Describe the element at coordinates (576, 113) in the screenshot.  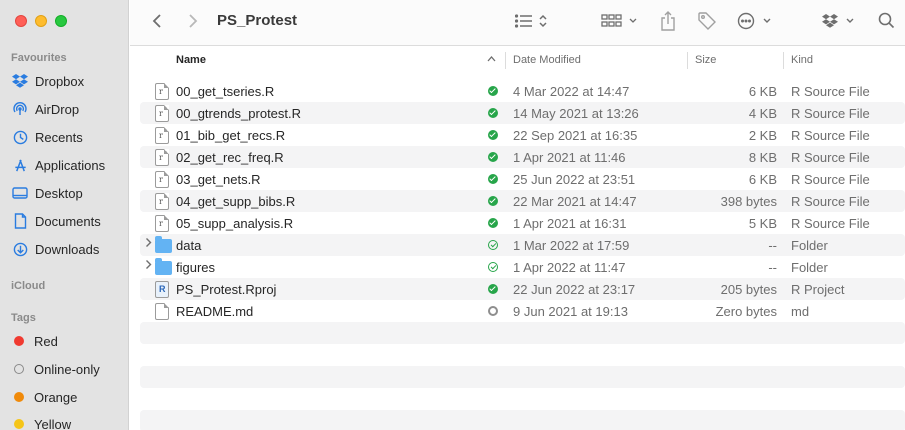
I see `file-date-modified: 14 May 2021 at 13:26` at that location.